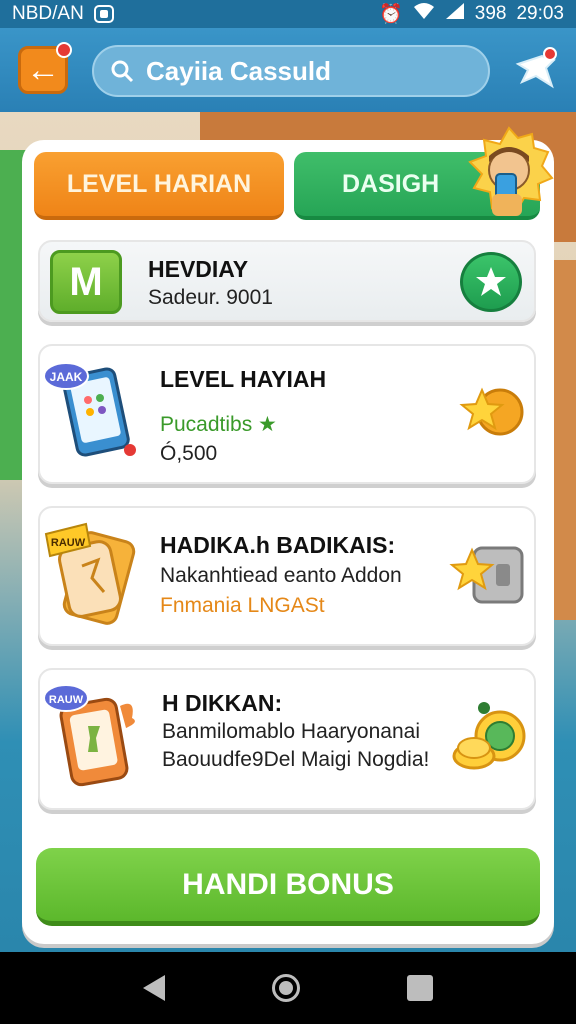 The height and width of the screenshot is (1024, 576). Describe the element at coordinates (66, 377) in the screenshot. I see `illus-tag: JAAK` at that location.